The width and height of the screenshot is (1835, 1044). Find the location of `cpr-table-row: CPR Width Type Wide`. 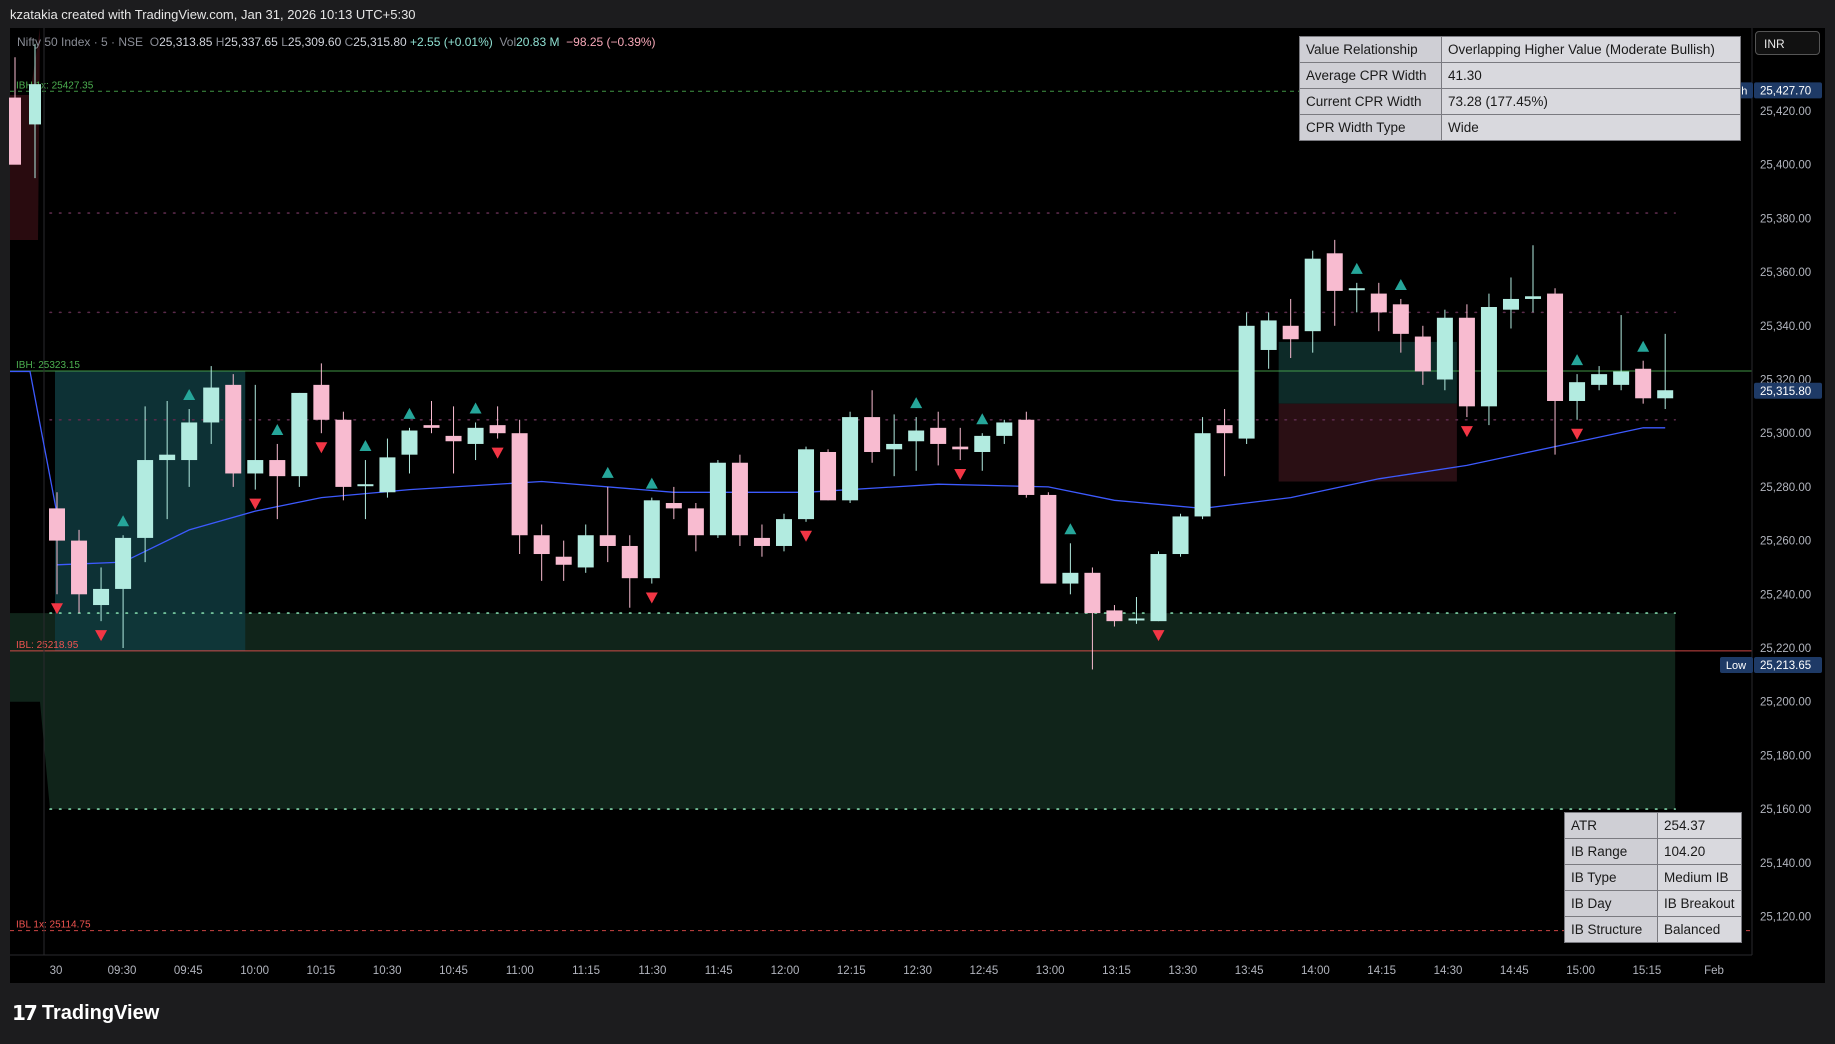

cpr-table-row: CPR Width Type Wide is located at coordinates (1520, 127).